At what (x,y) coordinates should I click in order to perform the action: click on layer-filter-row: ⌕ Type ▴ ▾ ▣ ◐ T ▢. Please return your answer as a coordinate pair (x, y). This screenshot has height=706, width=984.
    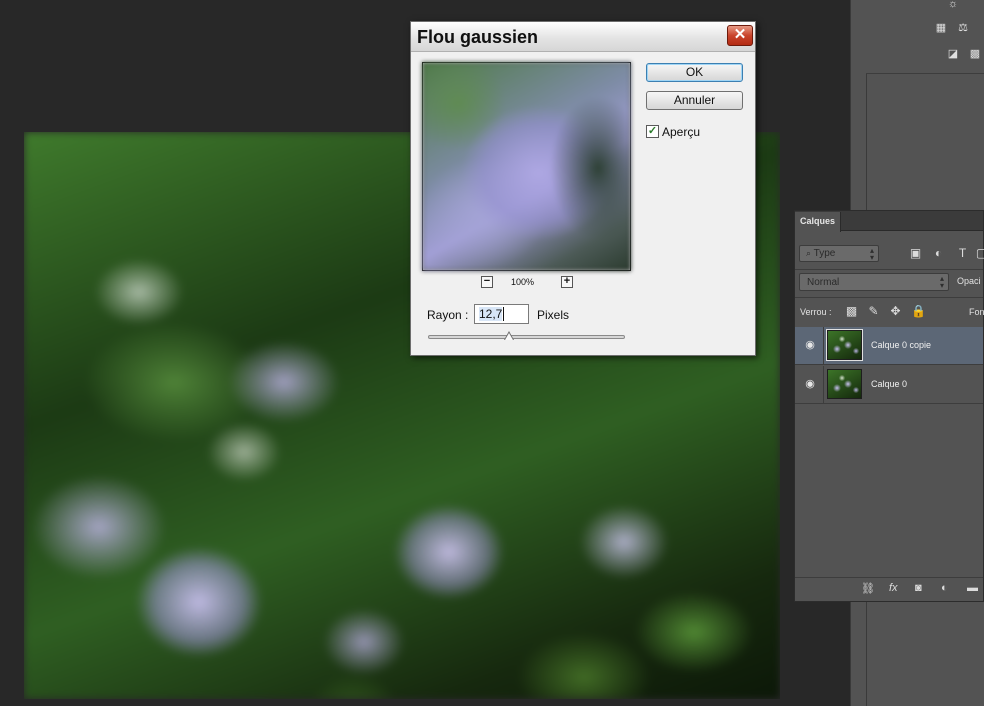
    Looking at the image, I should click on (889, 254).